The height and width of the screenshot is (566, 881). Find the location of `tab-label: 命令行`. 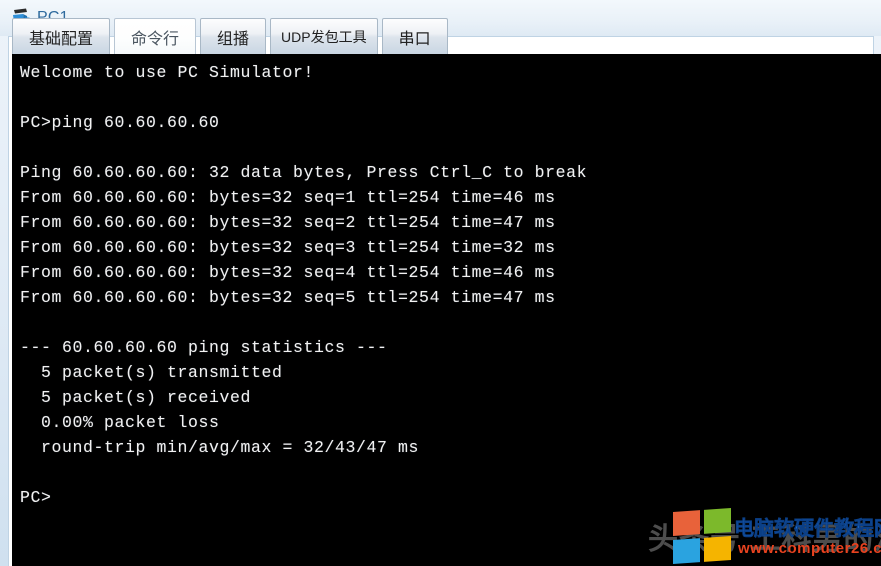

tab-label: 命令行 is located at coordinates (155, 39).